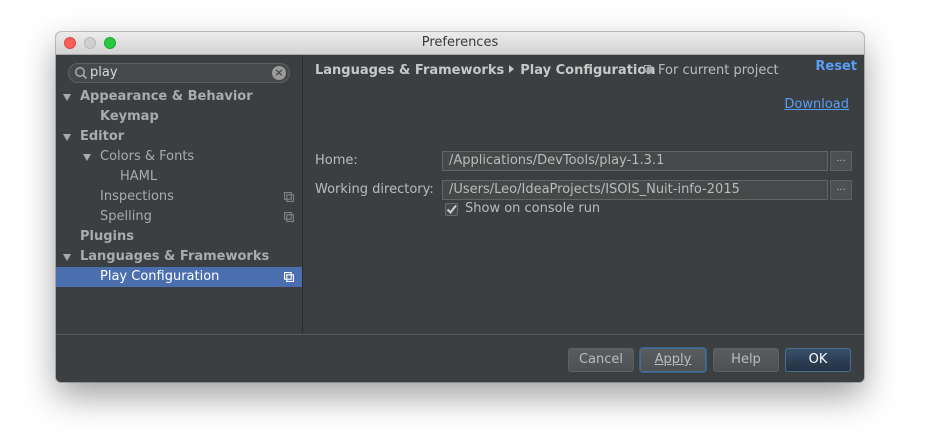 Image resolution: width=952 pixels, height=440 pixels. I want to click on show-on-console-run-checkbox, so click(451, 209).